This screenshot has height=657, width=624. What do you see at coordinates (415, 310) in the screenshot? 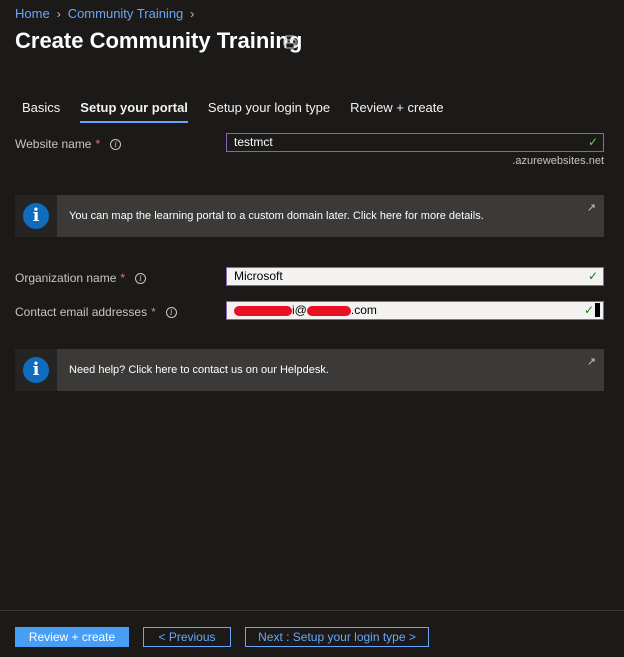
I see `contact-email-input: i@ .com ✓` at bounding box center [415, 310].